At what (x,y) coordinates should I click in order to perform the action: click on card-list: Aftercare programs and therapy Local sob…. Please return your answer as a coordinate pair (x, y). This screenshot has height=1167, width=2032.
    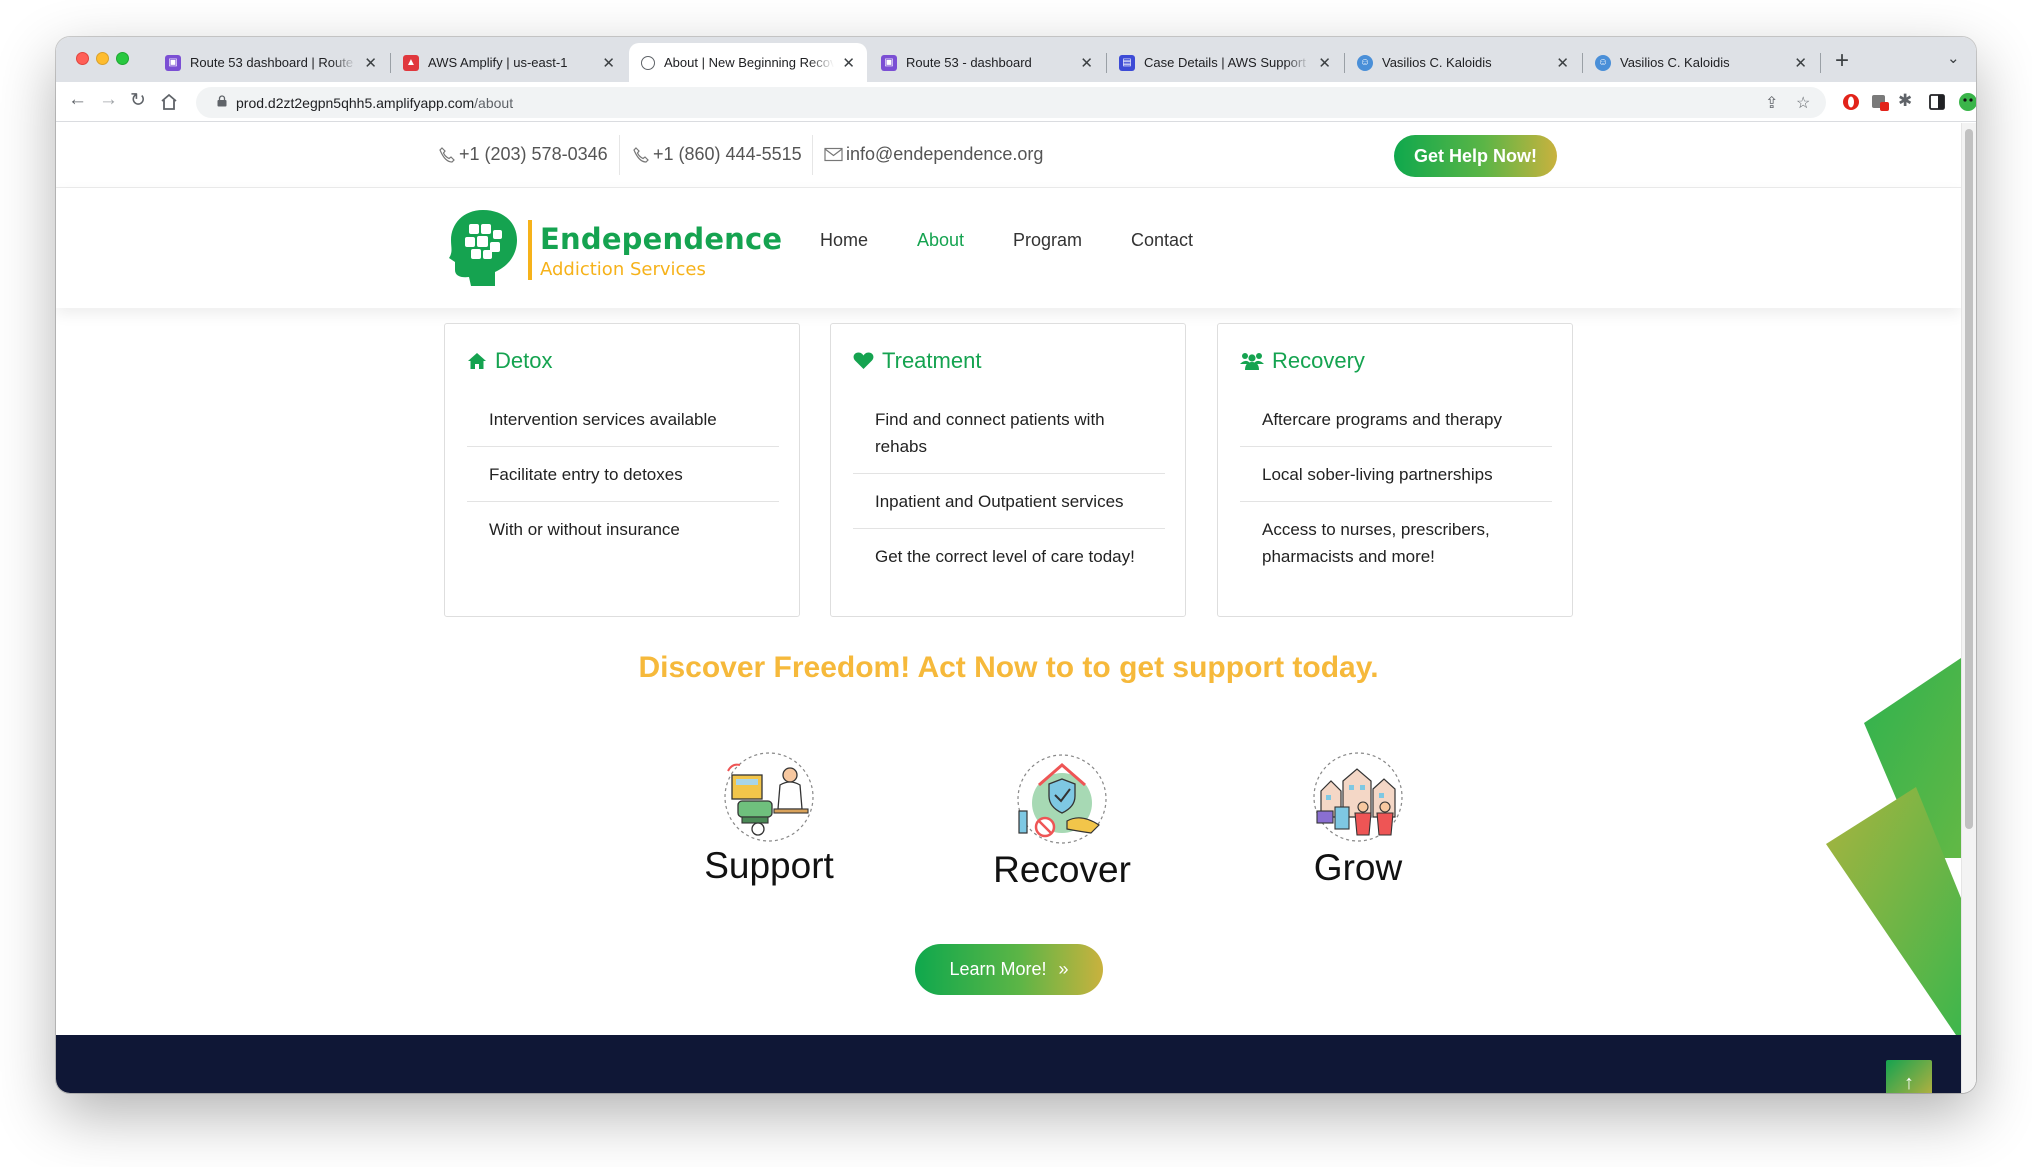
    Looking at the image, I should click on (1396, 487).